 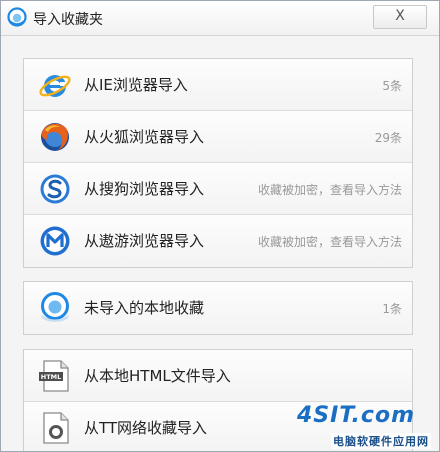 I want to click on ie-icon, so click(x=55, y=86).